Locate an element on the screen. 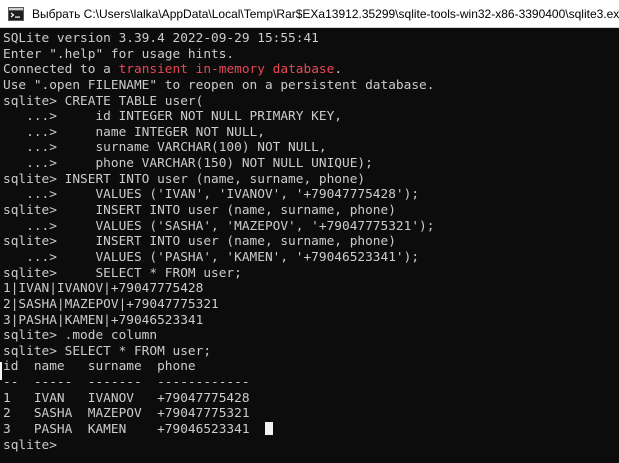  highlighted-text: transient in-memory database is located at coordinates (226, 70).